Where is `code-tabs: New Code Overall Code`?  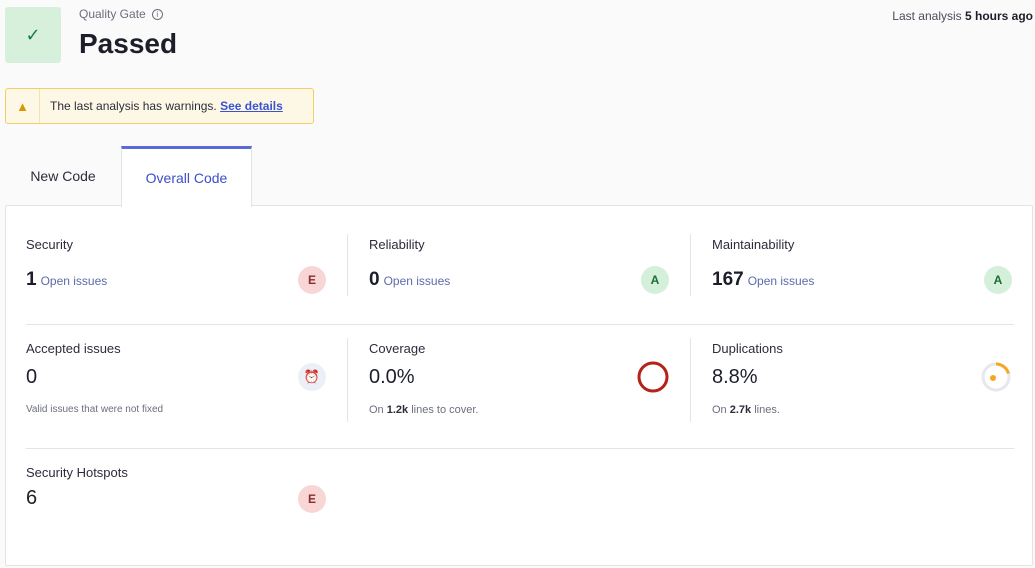
code-tabs: New Code Overall Code is located at coordinates (128, 176).